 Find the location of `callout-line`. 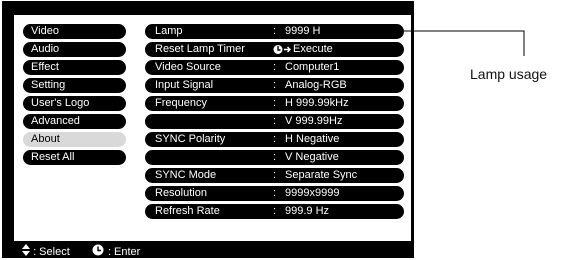

callout-line is located at coordinates (464, 43).